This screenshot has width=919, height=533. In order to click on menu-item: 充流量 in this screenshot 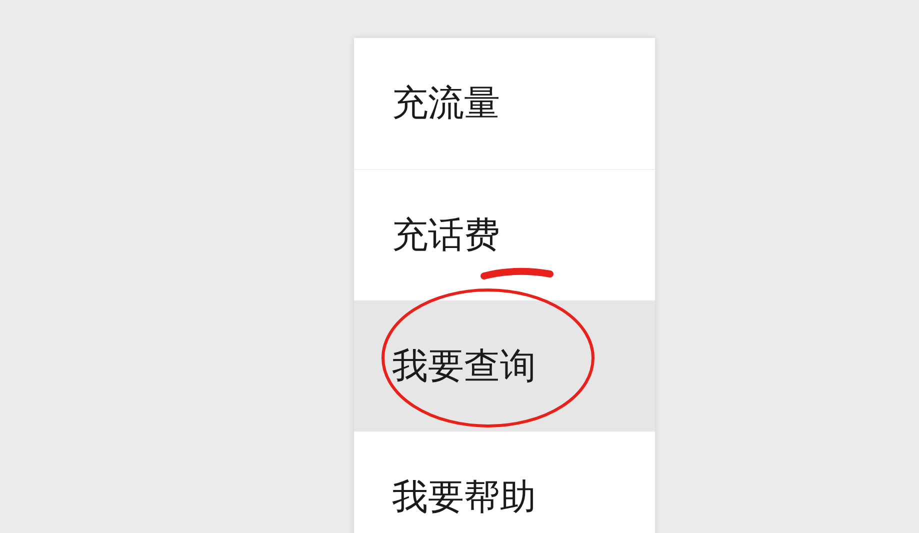, I will do `click(504, 103)`.